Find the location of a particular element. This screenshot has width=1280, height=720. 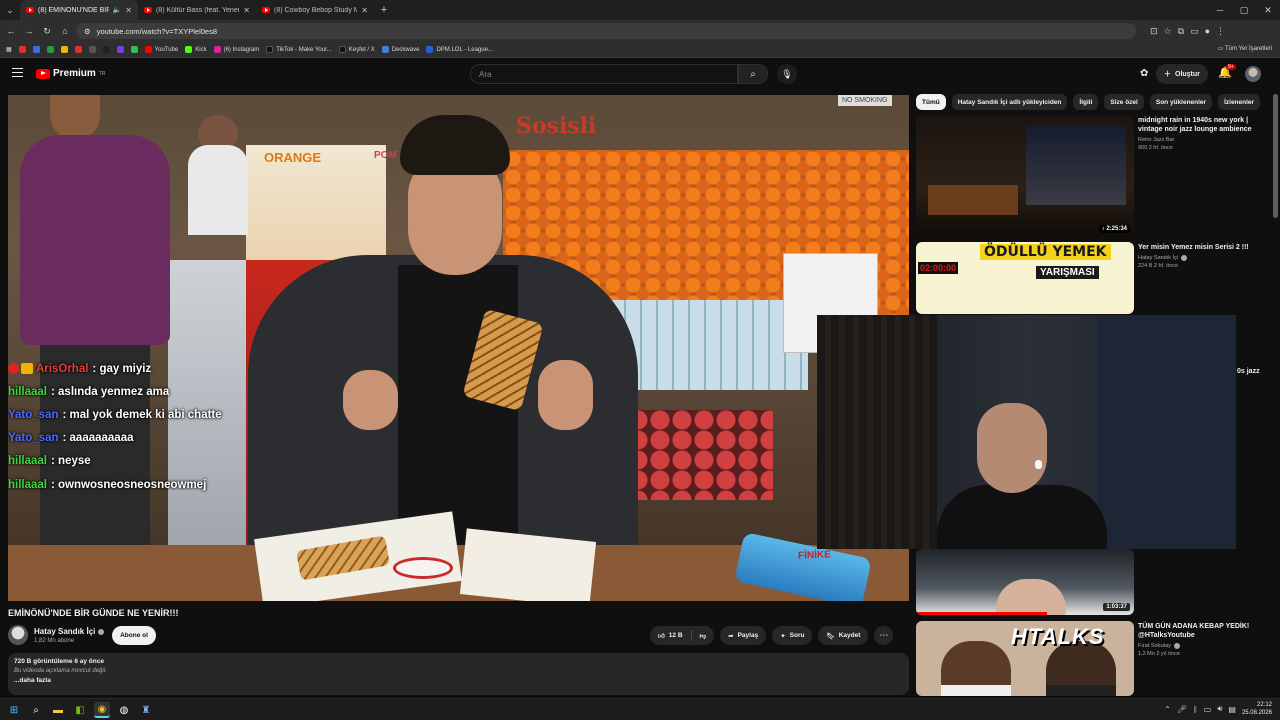

reload-icon: ↻ is located at coordinates (47, 31).